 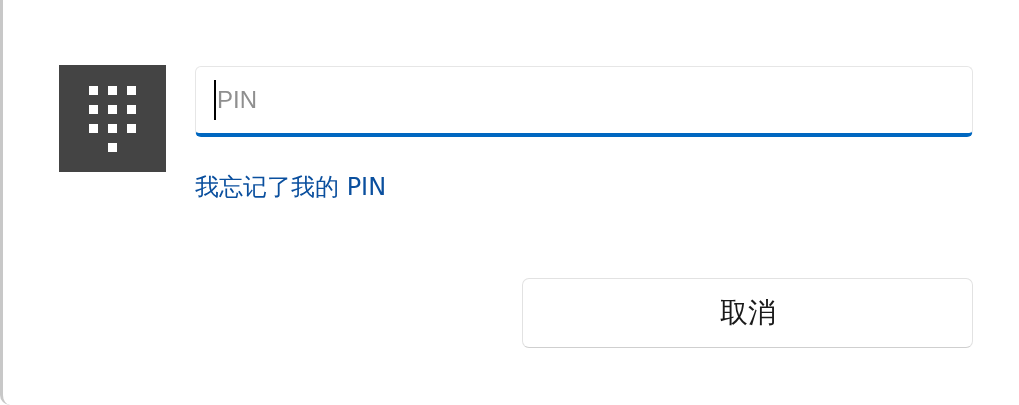 I want to click on forgot-pin-link: 我忘记了我的 PIN, so click(x=291, y=187).